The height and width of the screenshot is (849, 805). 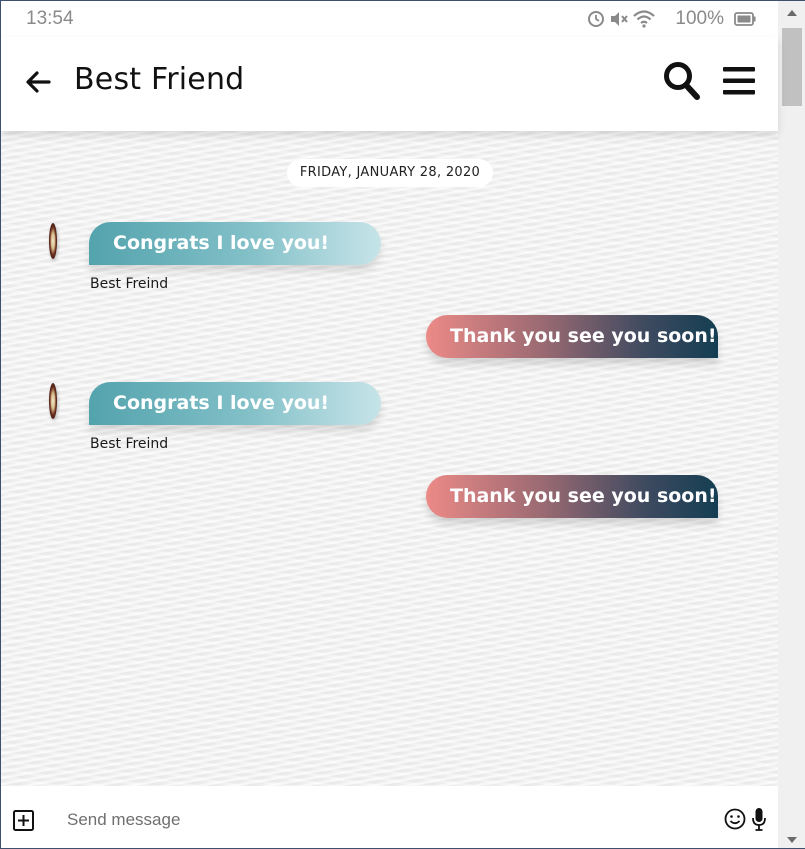 I want to click on scroll-thumb, so click(x=792, y=67).